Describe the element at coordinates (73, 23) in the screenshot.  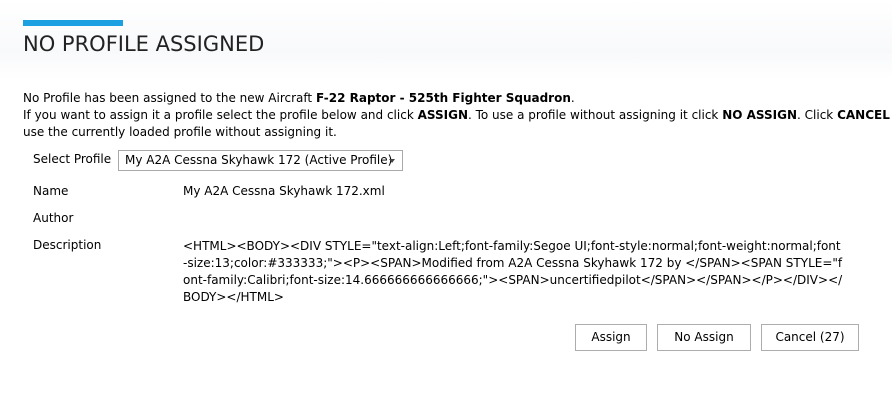
I see `title-accent-bar` at that location.